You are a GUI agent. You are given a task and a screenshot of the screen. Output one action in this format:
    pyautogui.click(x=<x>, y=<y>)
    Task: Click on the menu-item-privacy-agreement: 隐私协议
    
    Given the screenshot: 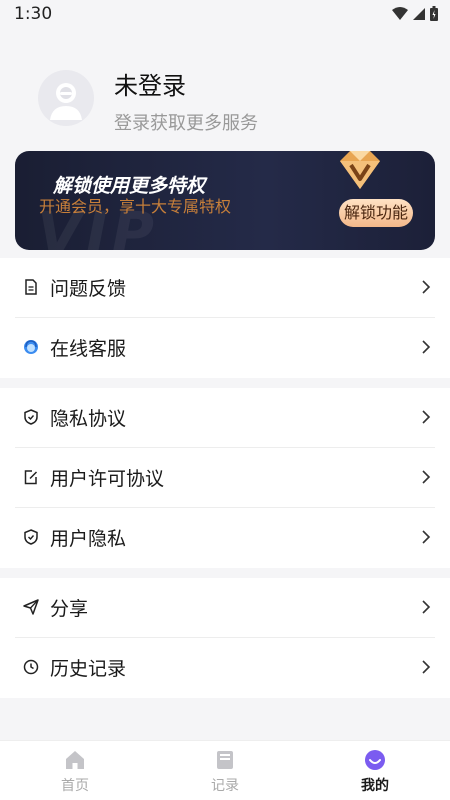 What is the action you would take?
    pyautogui.click(x=225, y=418)
    